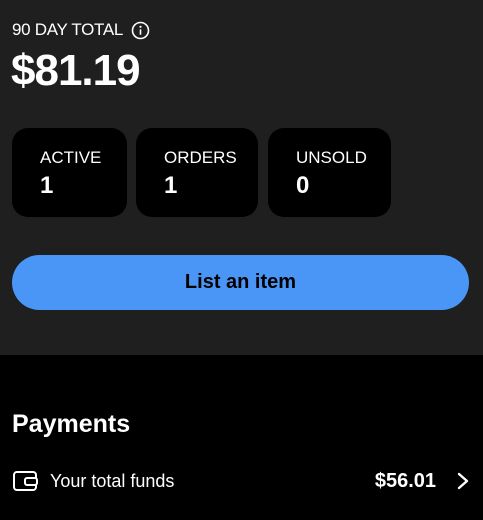  What do you see at coordinates (240, 282) in the screenshot?
I see `list-an-item-button: List an item` at bounding box center [240, 282].